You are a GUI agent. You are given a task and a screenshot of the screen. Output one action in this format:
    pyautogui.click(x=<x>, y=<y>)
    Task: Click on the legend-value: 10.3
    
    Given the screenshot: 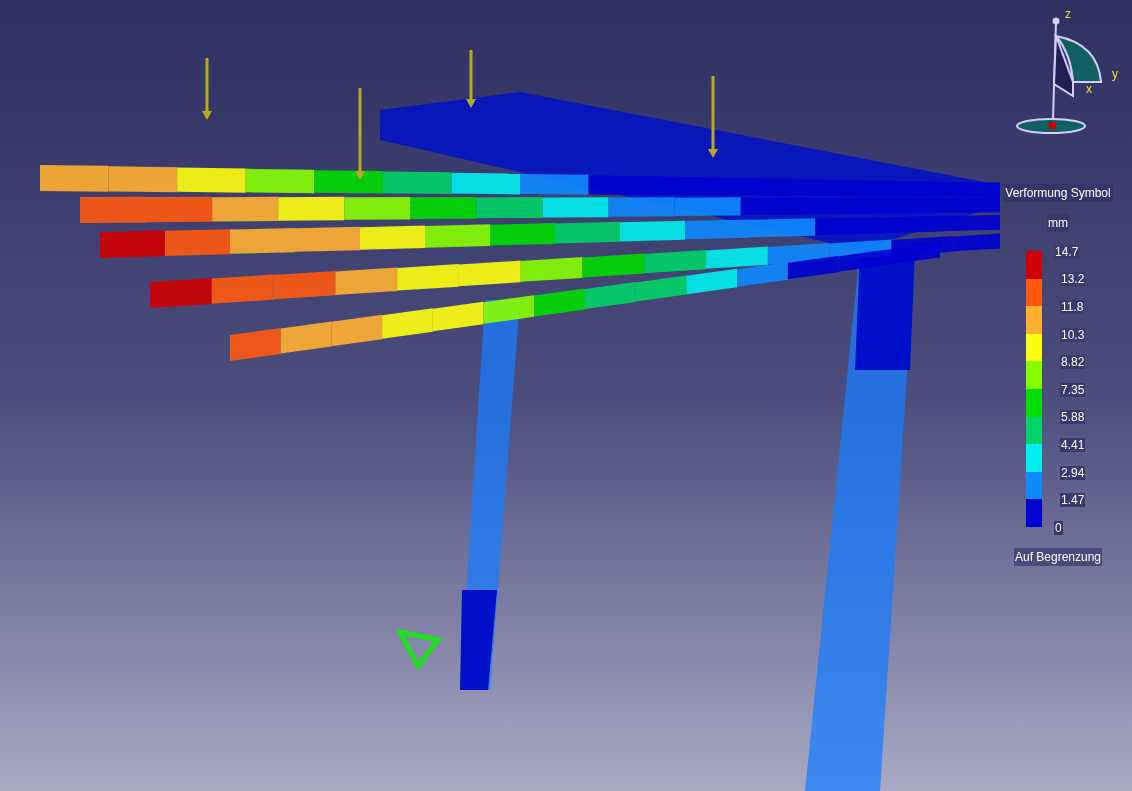 What is the action you would take?
    pyautogui.click(x=1073, y=334)
    